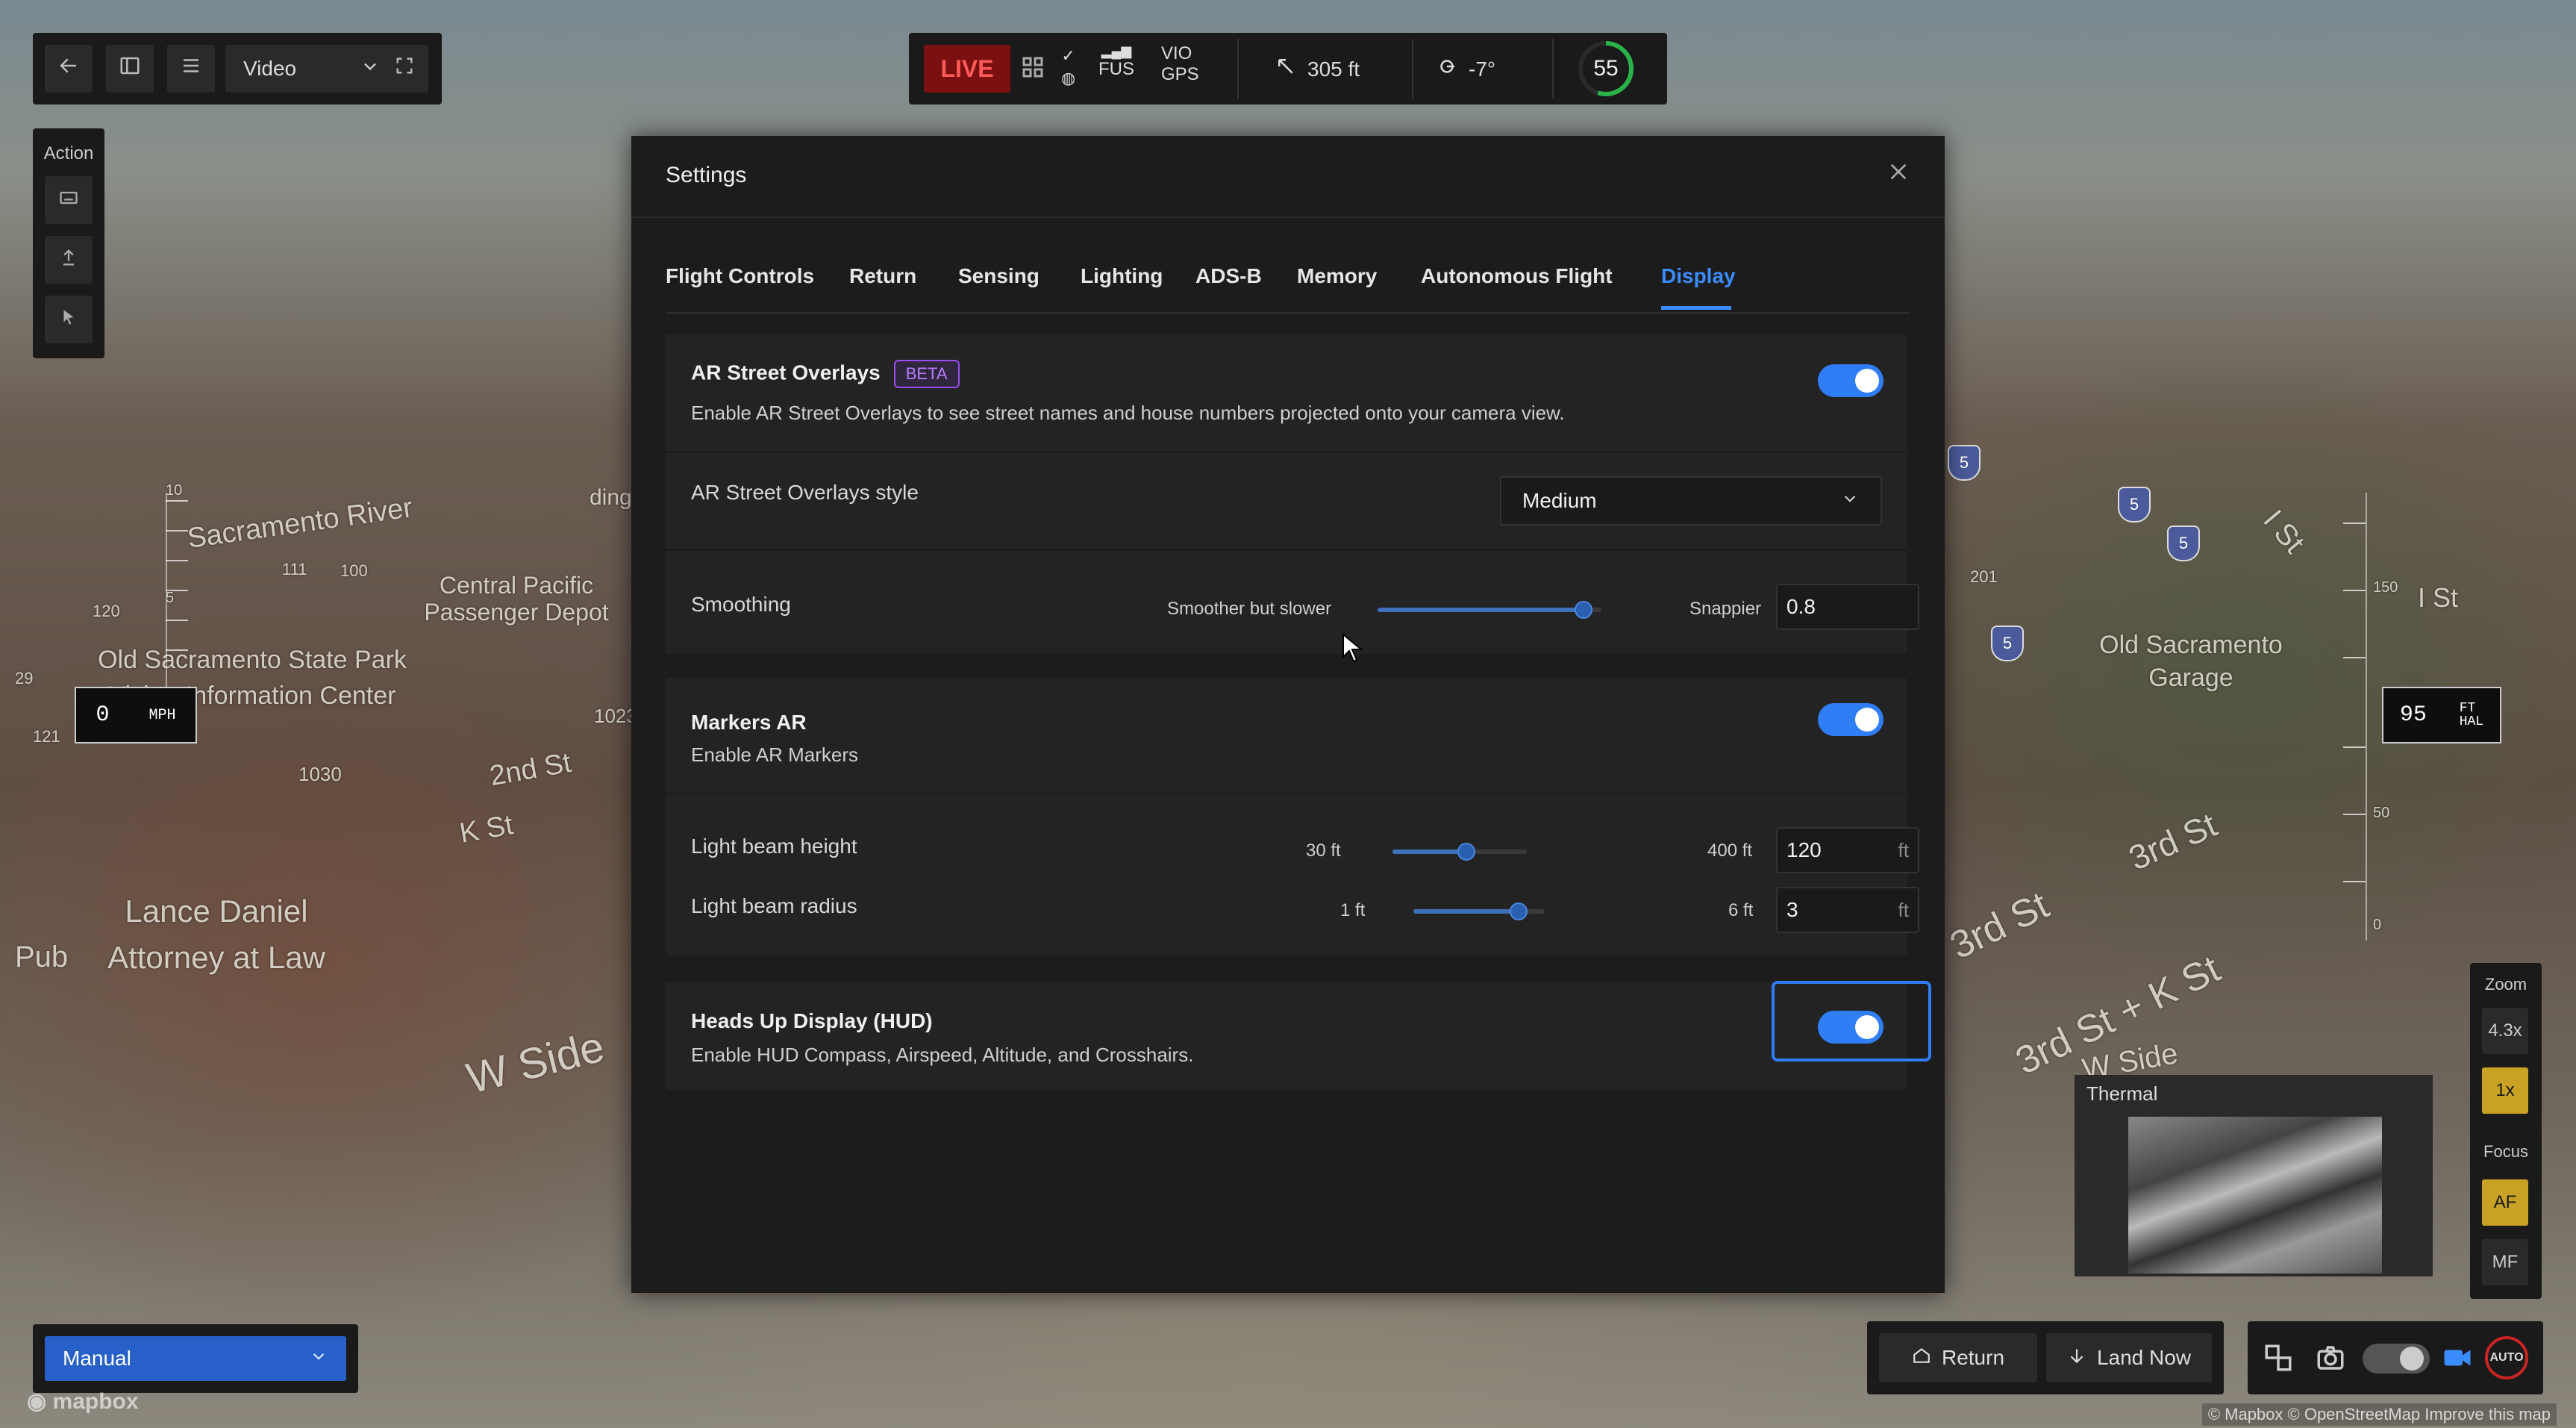  Describe the element at coordinates (1489, 610) in the screenshot. I see `smoothing-slider` at that location.